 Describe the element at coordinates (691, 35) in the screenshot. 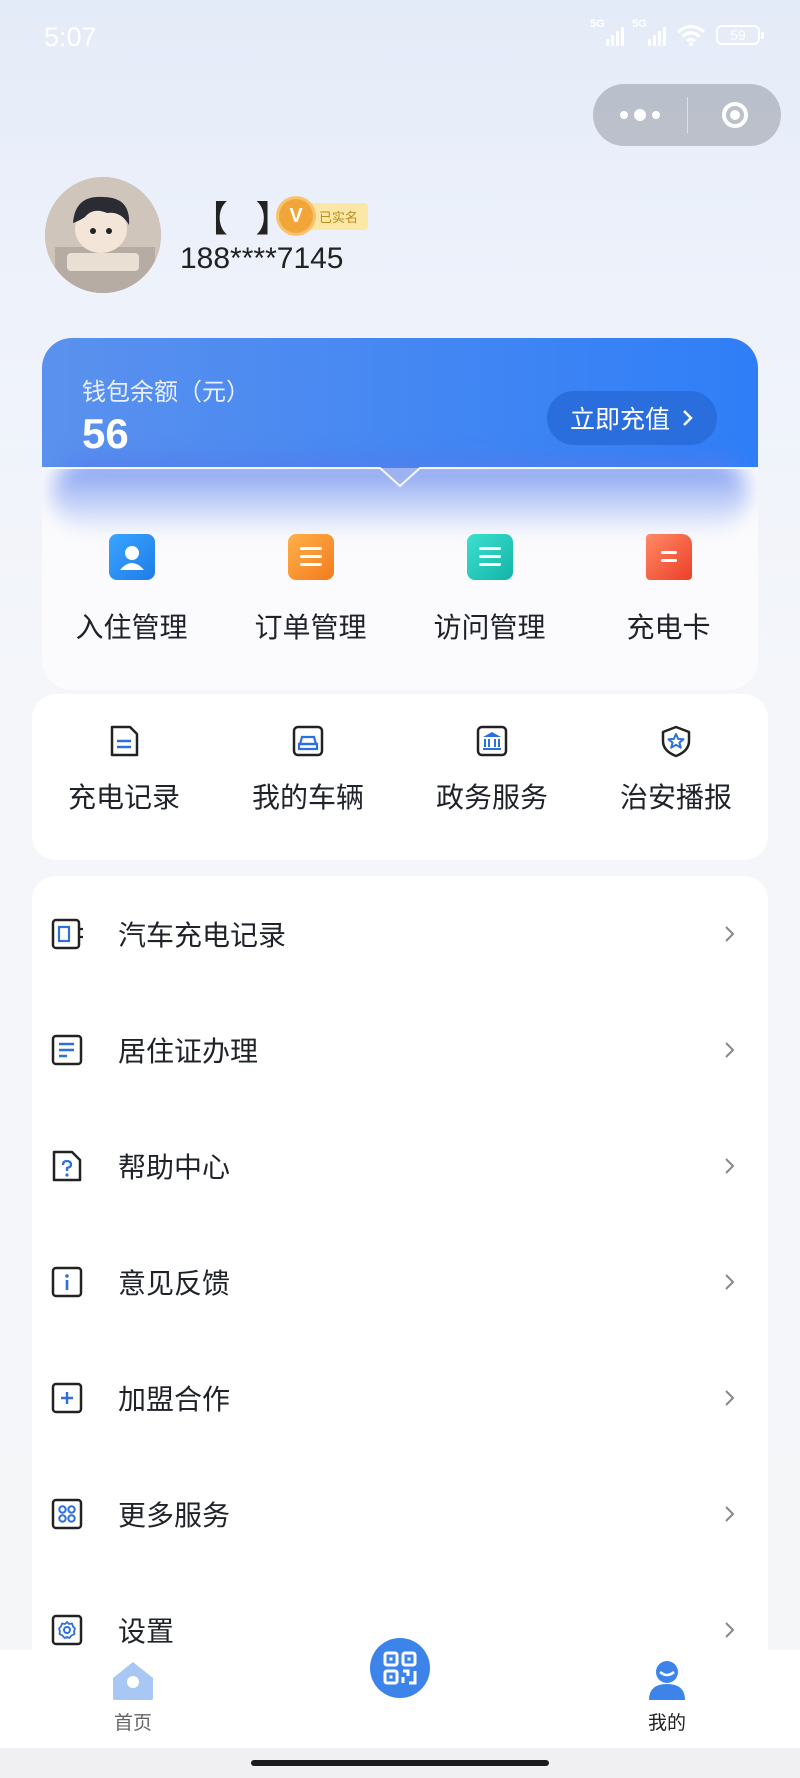

I see `wifi-icon` at that location.